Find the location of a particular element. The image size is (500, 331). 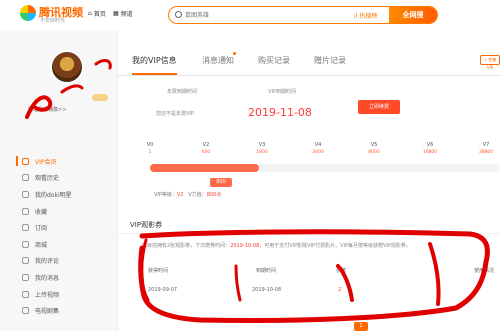

nav-channel-label: 频道 is located at coordinates (126, 14).